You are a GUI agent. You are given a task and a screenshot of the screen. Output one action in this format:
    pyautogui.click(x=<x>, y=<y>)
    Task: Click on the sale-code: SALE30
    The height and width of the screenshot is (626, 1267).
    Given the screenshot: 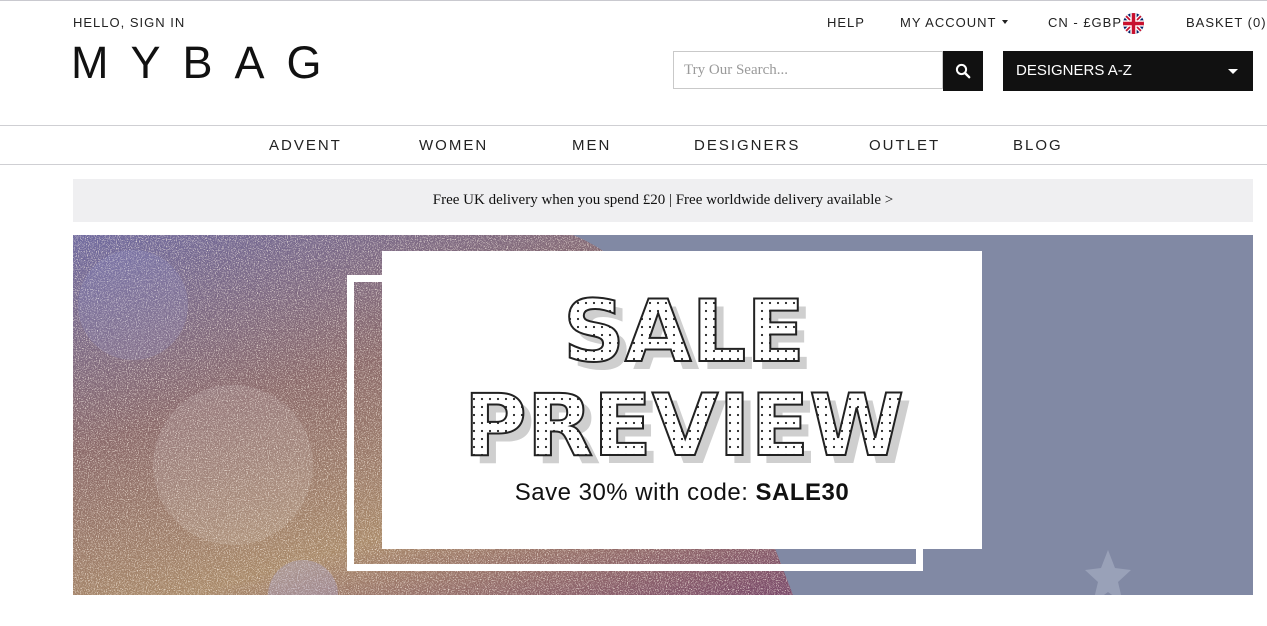 What is the action you would take?
    pyautogui.click(x=802, y=492)
    